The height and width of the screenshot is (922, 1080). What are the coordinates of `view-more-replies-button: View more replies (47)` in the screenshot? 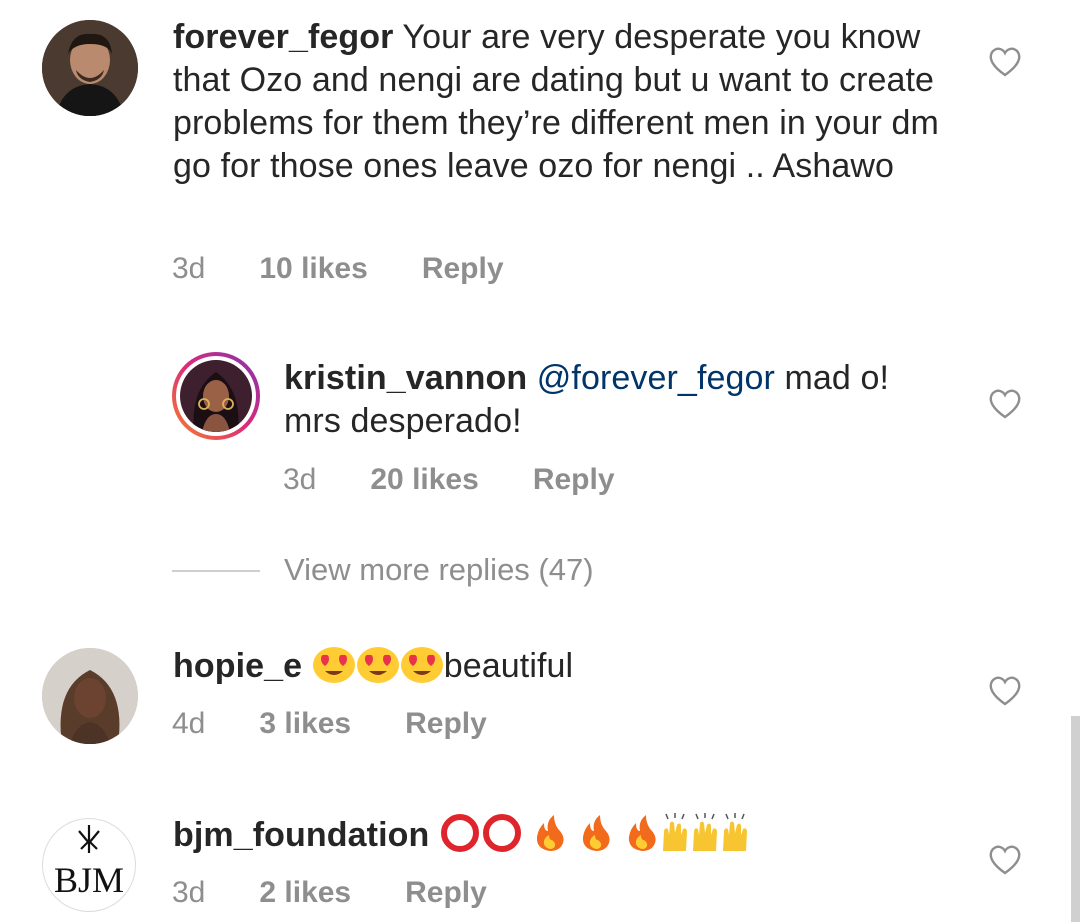 It's located at (439, 570).